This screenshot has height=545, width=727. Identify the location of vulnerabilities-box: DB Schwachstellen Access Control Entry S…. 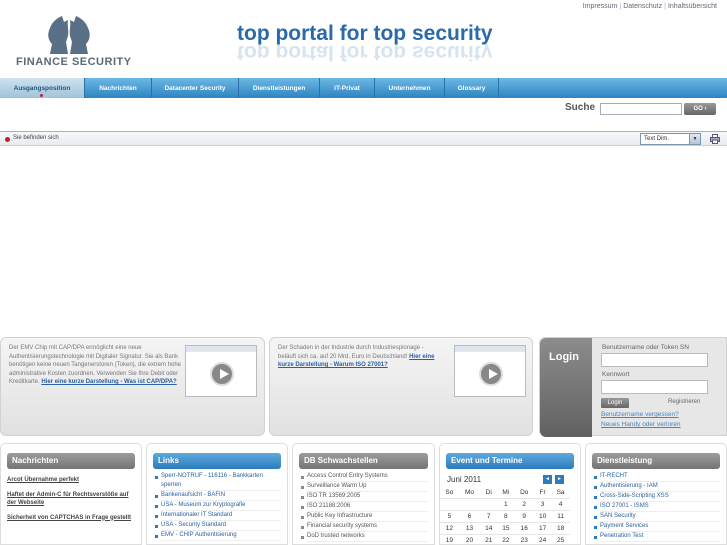
(363, 494).